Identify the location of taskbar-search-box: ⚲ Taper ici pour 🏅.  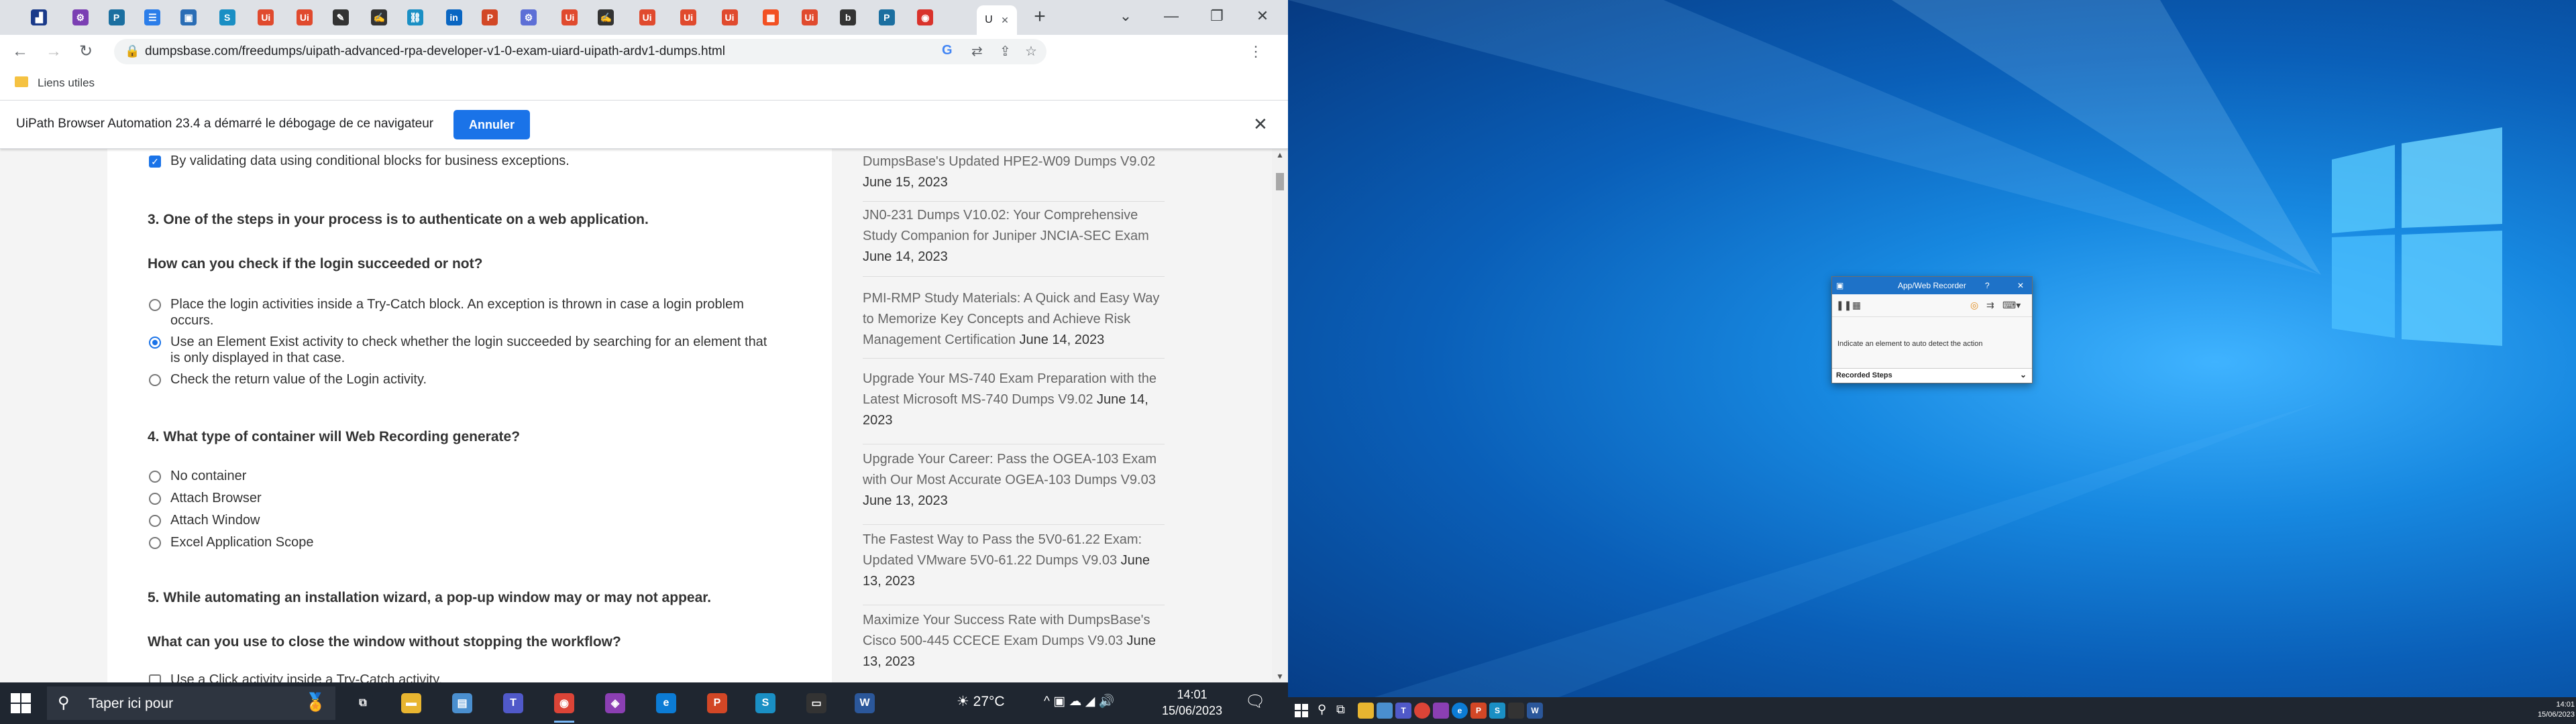
(191, 703).